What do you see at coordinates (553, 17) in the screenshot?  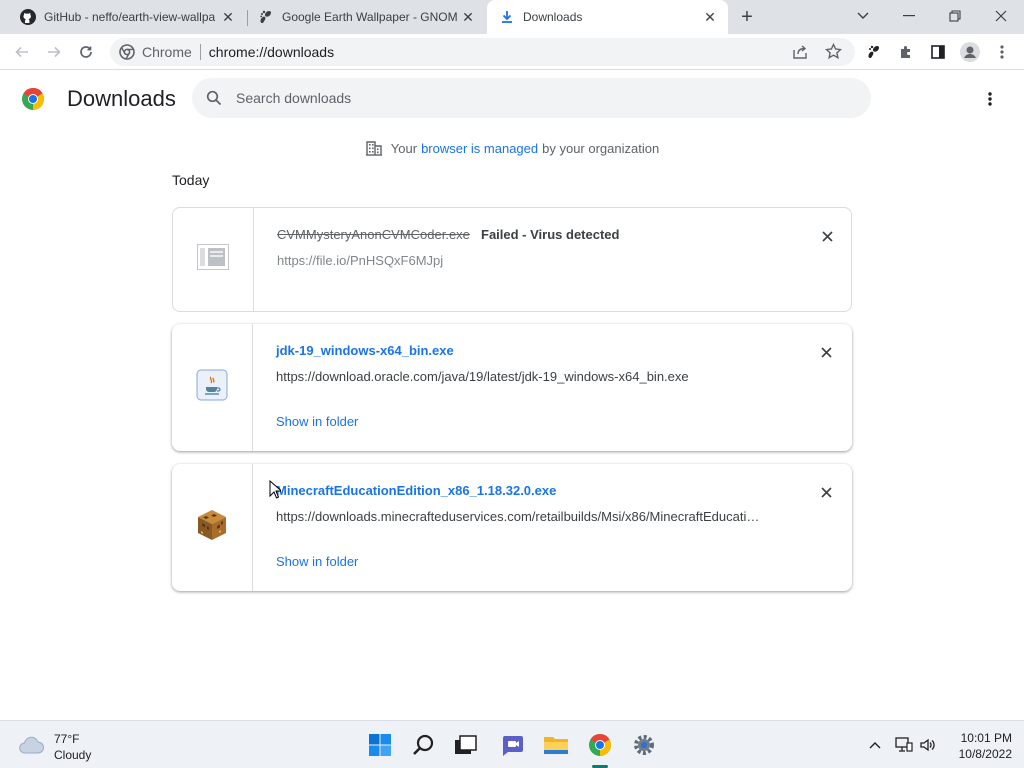 I see `tab-label: Downloads` at bounding box center [553, 17].